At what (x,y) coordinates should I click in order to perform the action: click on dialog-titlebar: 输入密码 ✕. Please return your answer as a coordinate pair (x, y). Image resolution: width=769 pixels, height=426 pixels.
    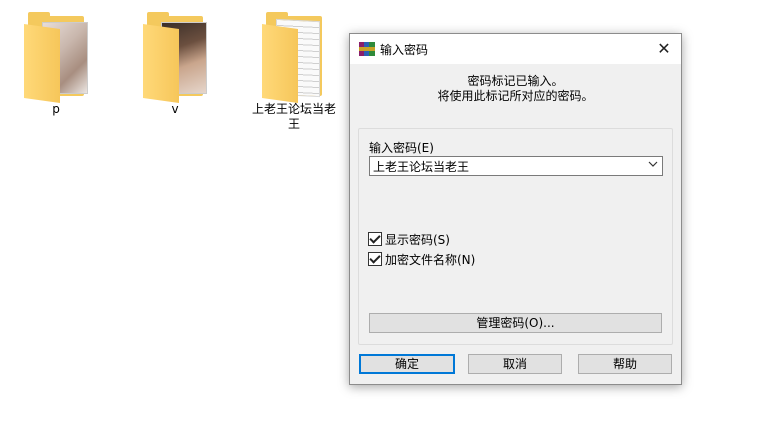
    Looking at the image, I should click on (515, 49).